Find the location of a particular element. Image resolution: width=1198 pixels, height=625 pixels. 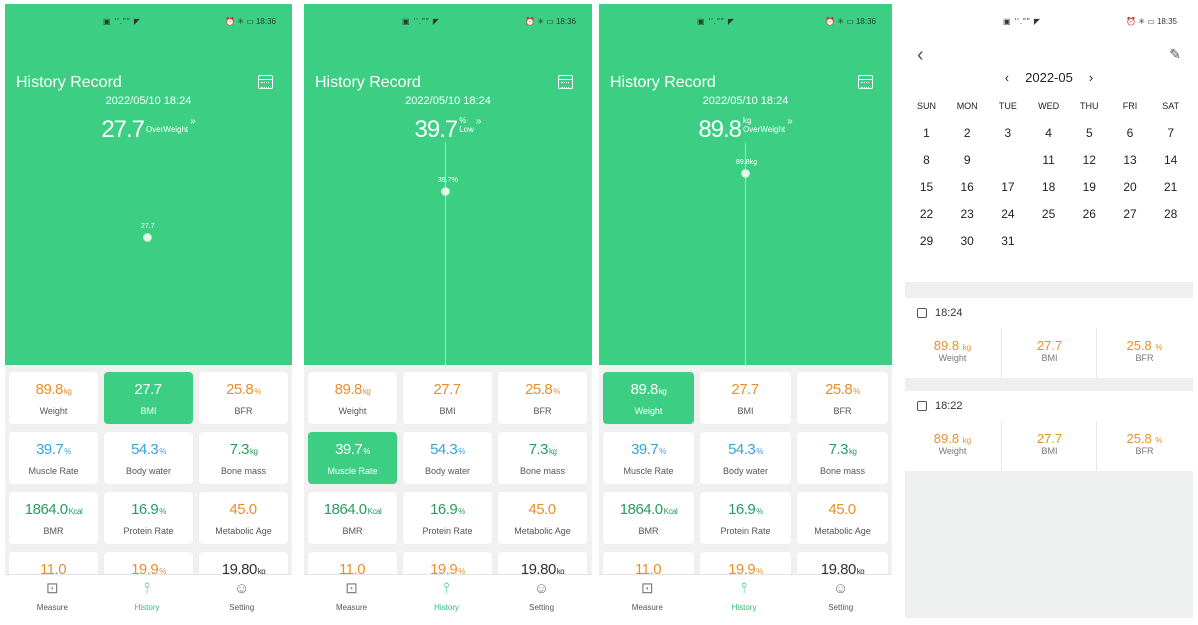

calendar-day: 24 is located at coordinates (1007, 214).